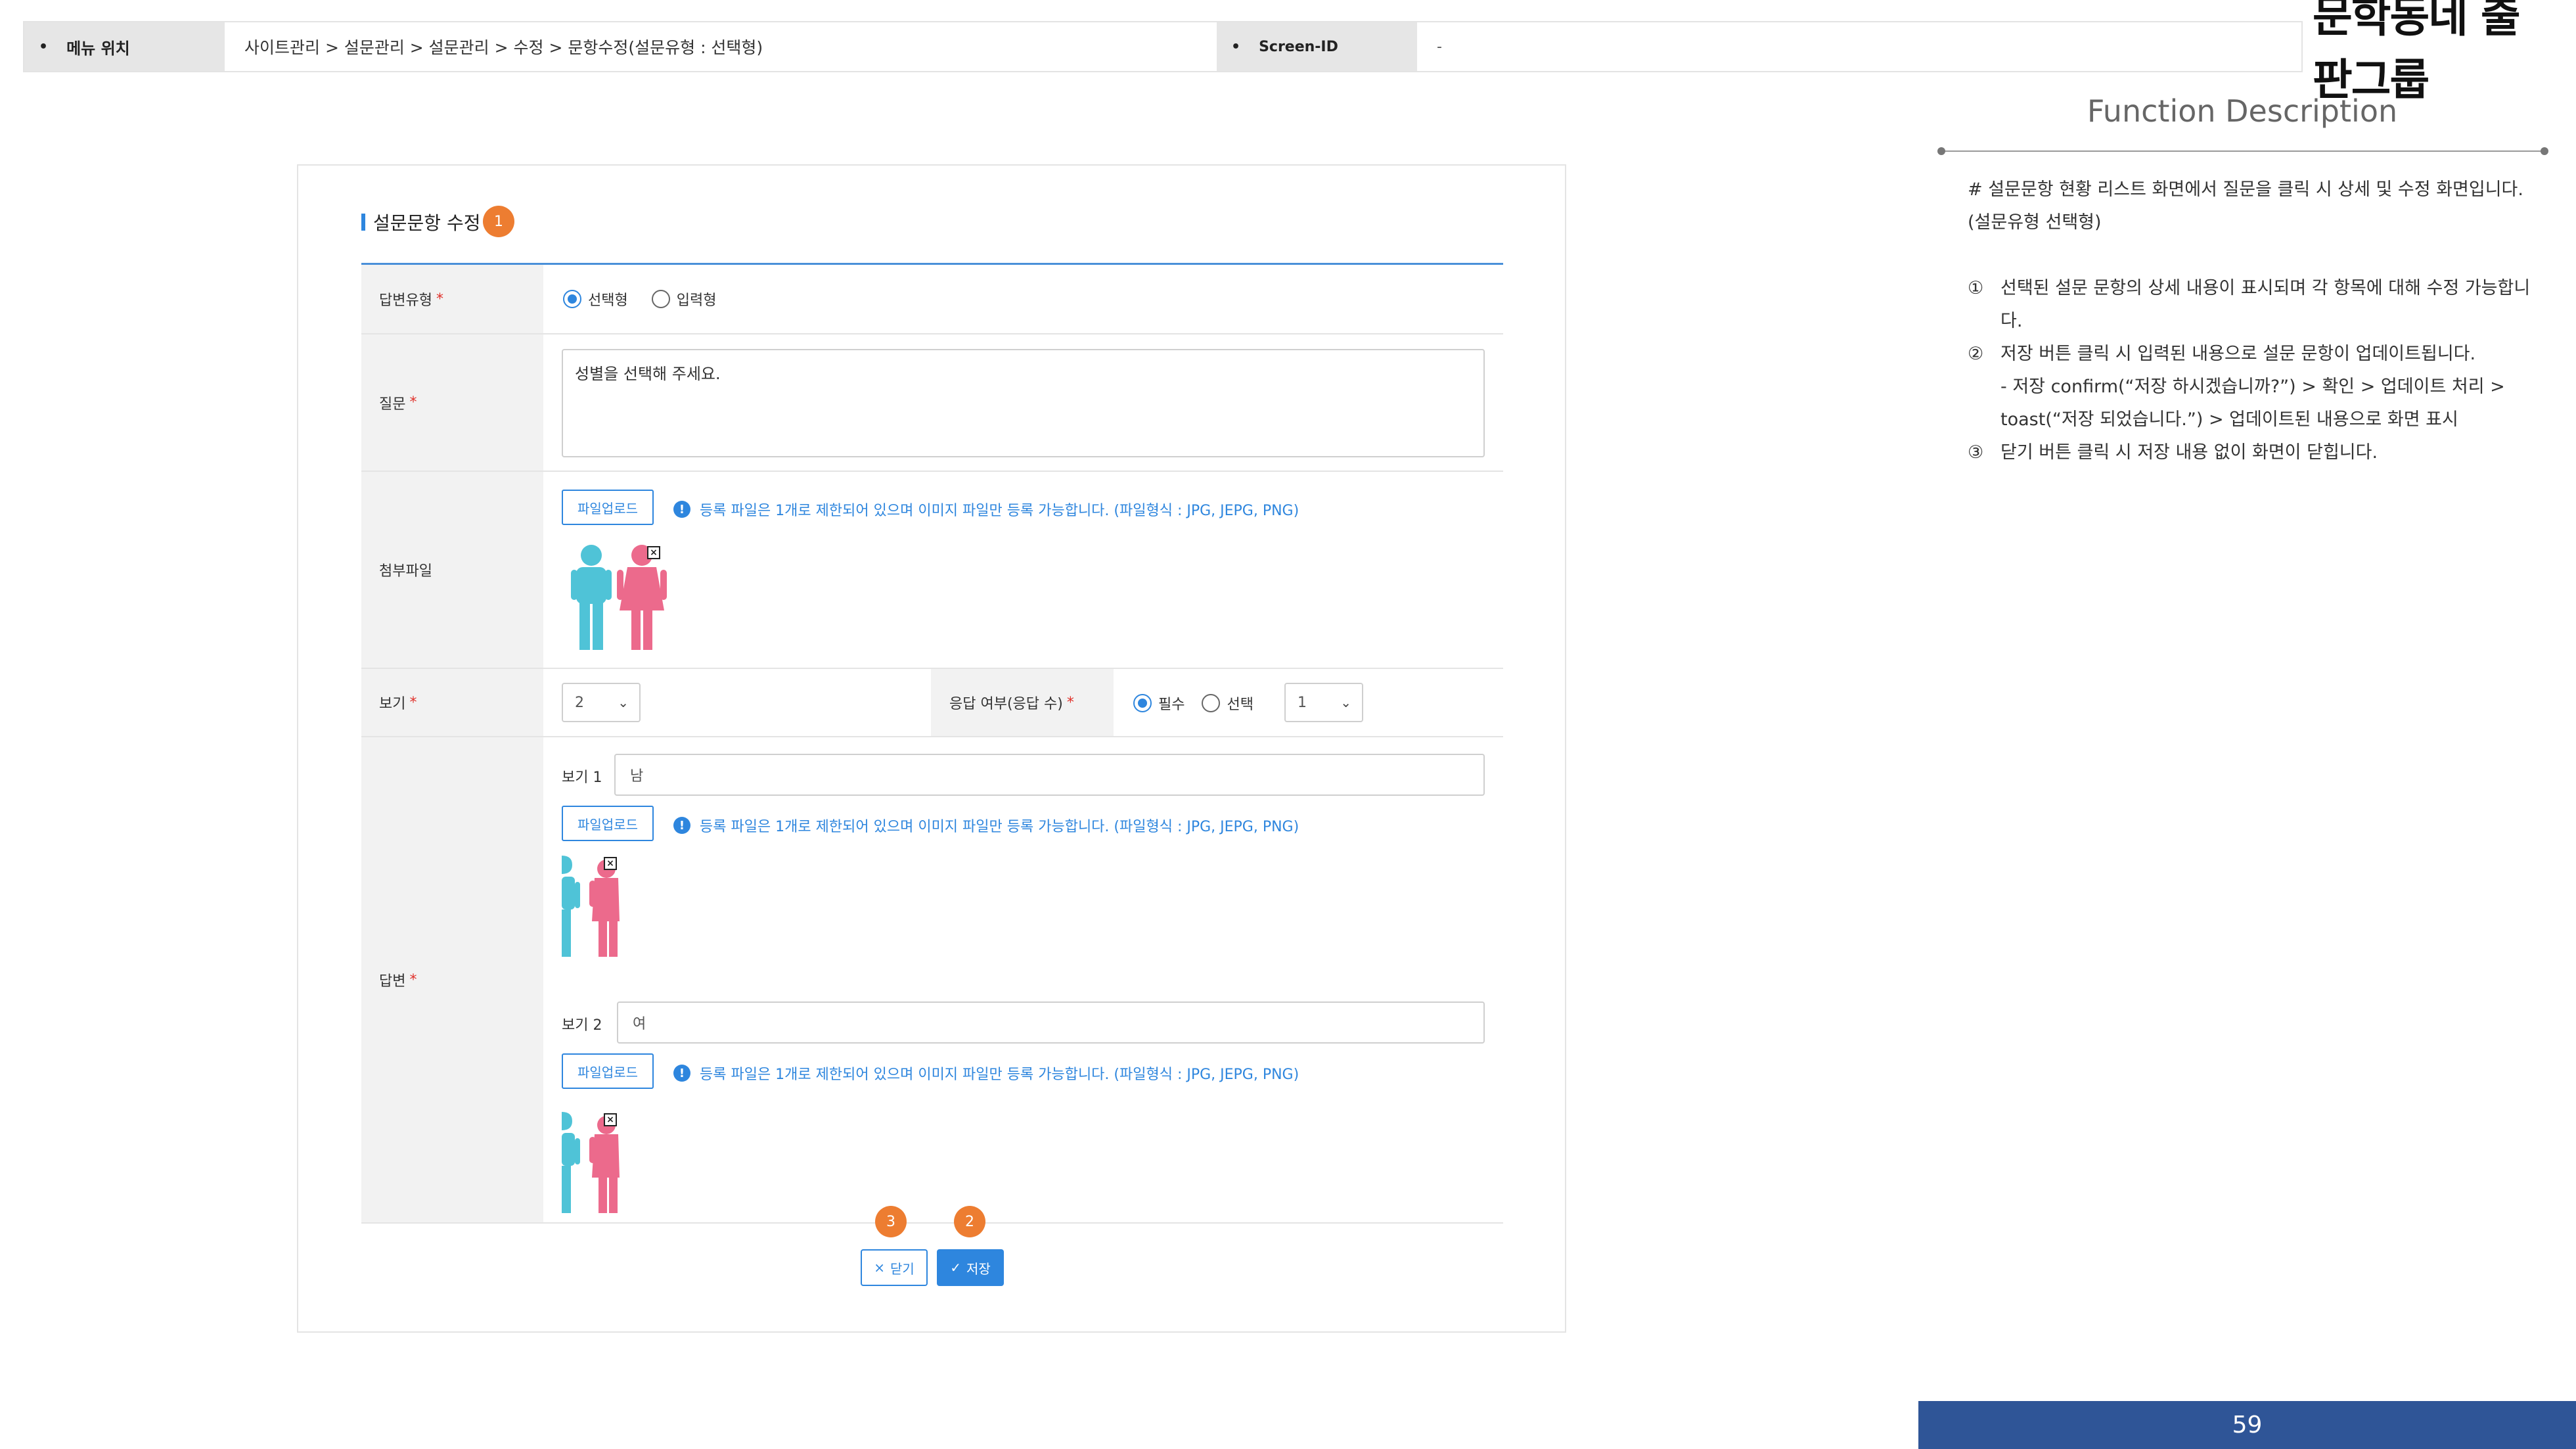 The height and width of the screenshot is (1449, 2576). I want to click on section-title: 설문문항 수정, so click(420, 222).